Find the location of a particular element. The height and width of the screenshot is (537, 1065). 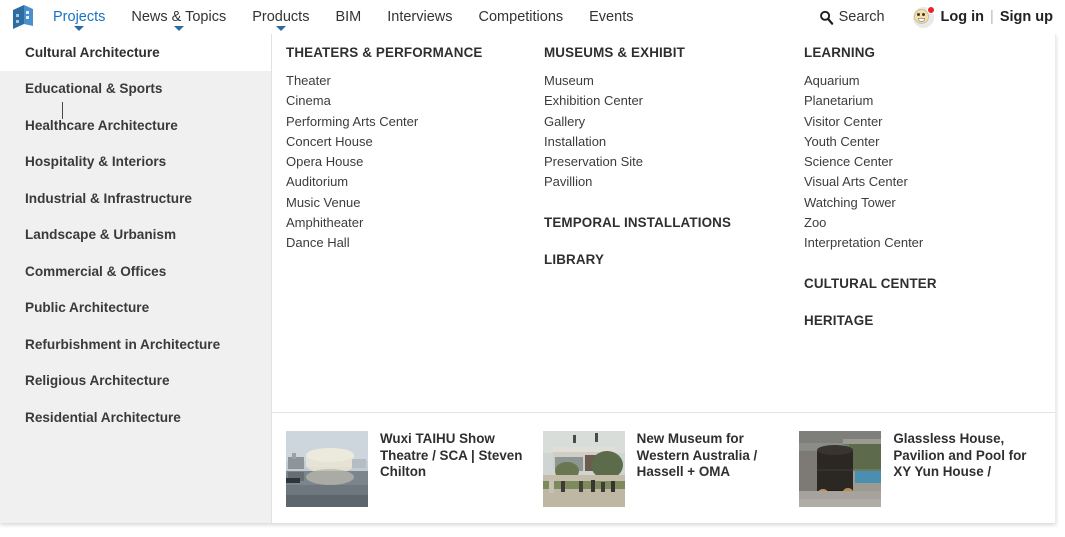

nav-item-label: BIM is located at coordinates (348, 17).